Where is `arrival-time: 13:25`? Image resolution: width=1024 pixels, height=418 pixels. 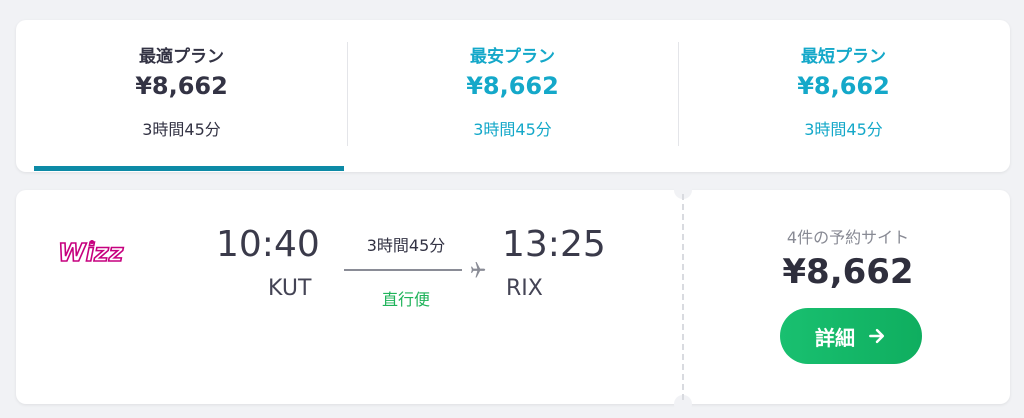
arrival-time: 13:25 is located at coordinates (554, 244).